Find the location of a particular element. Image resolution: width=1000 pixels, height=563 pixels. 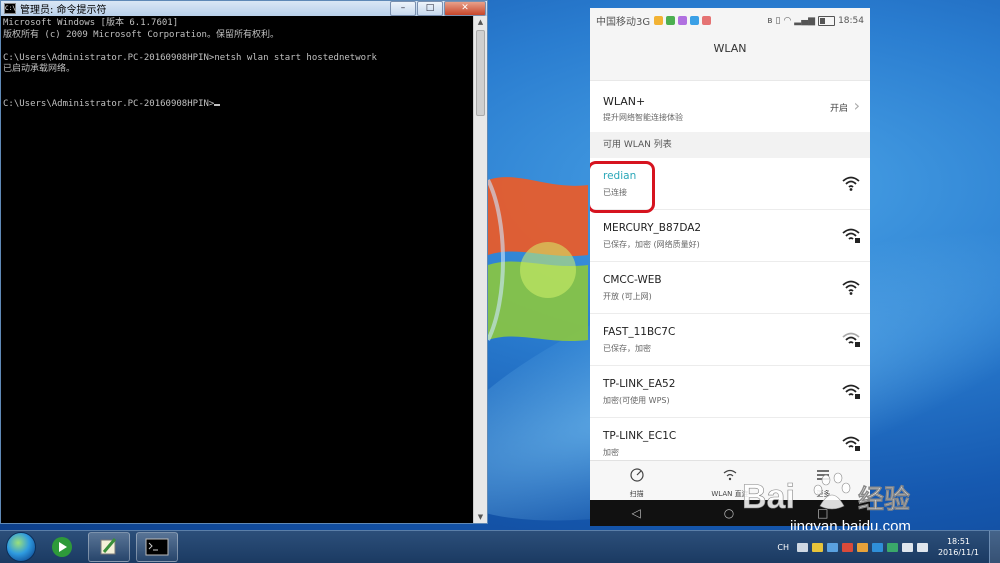

language-indicator: CH is located at coordinates (783, 547).